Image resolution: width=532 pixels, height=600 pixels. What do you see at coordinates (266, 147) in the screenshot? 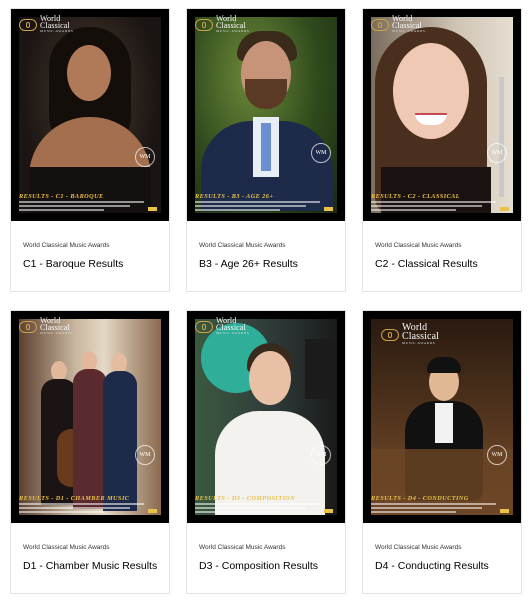
I see `tie-shape` at bounding box center [266, 147].